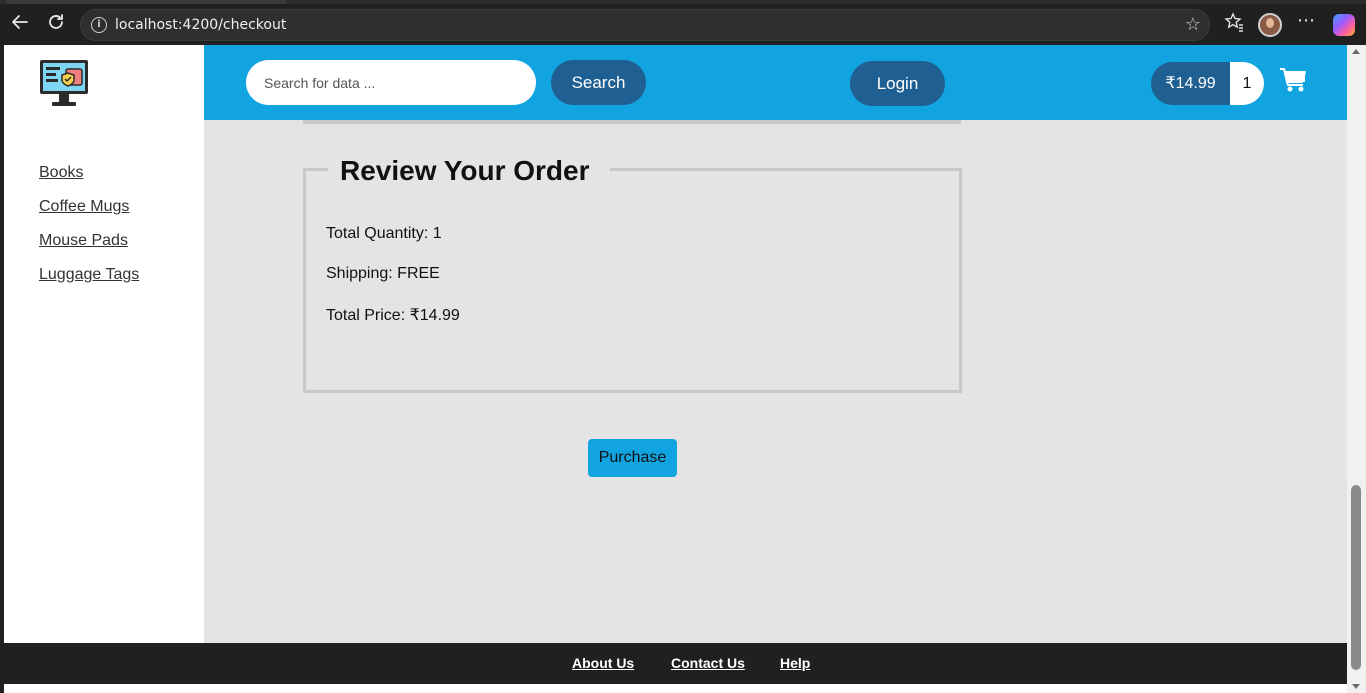  I want to click on page-bottom, so click(675, 688).